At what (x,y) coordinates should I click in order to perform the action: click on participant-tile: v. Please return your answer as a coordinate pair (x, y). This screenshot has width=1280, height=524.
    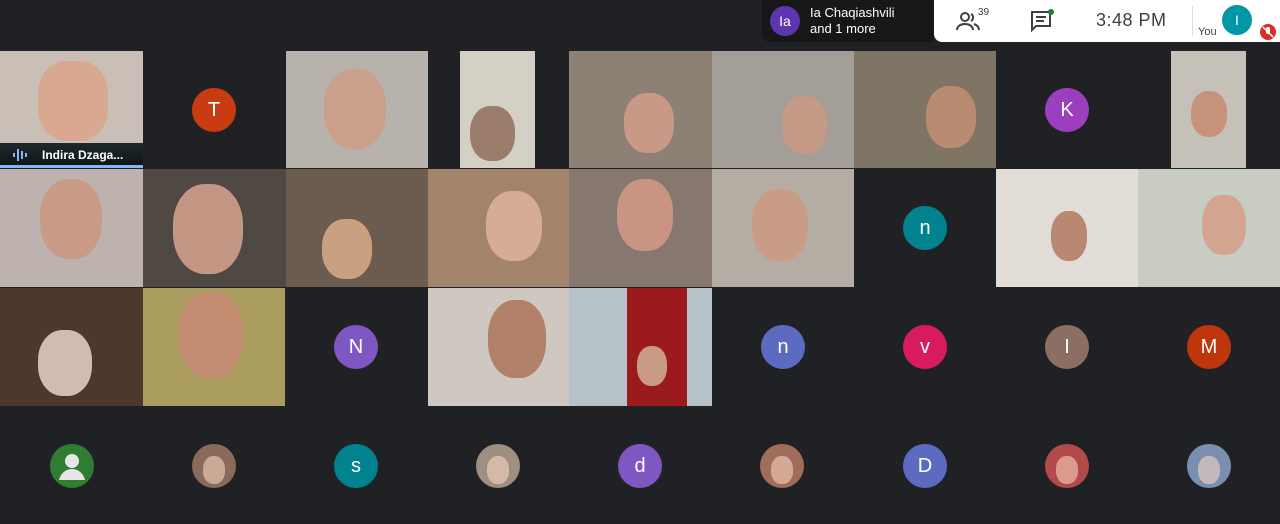
    Looking at the image, I should click on (925, 347).